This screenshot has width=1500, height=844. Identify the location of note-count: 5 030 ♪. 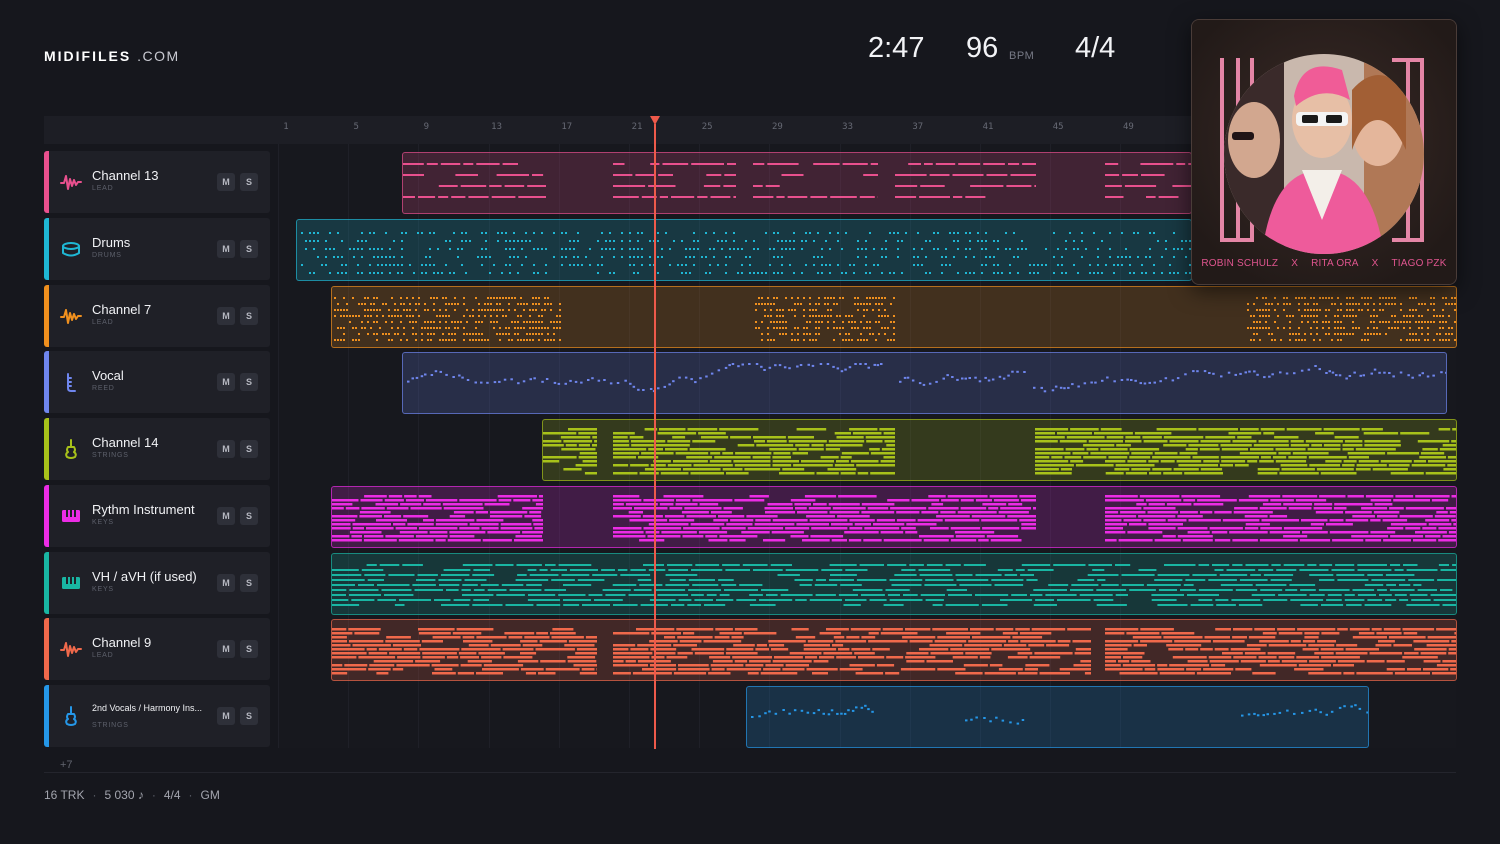
(124, 795).